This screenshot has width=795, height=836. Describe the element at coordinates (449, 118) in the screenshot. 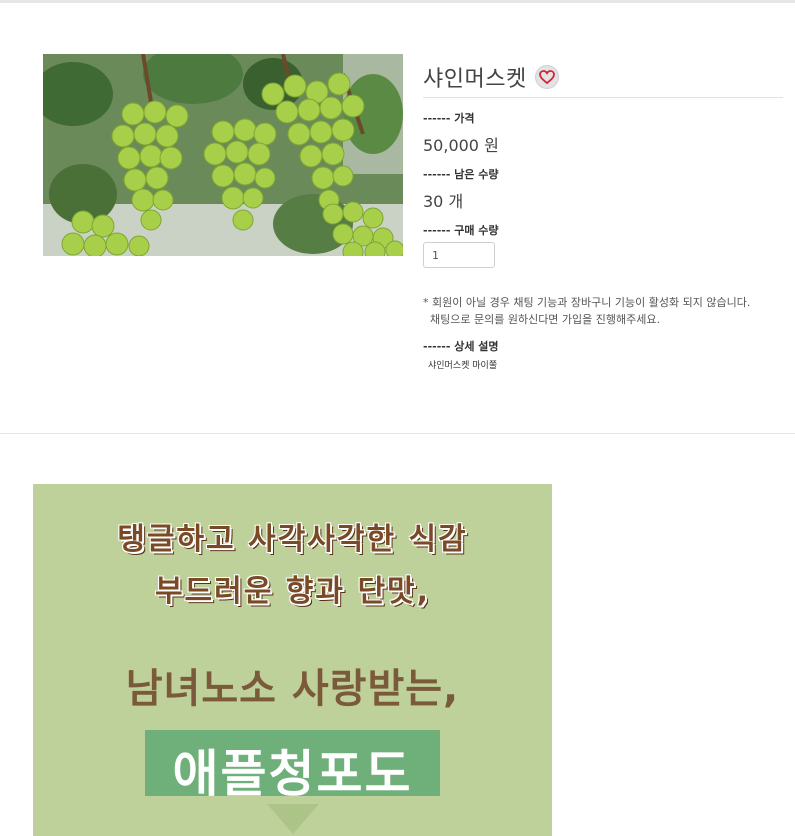

I see `price-label: ------ 가격` at that location.